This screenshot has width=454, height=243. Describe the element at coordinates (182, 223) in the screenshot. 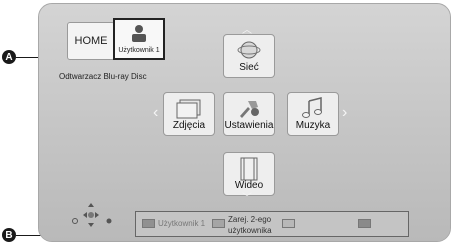

I see `red-button-label: Użytkownik 1` at that location.